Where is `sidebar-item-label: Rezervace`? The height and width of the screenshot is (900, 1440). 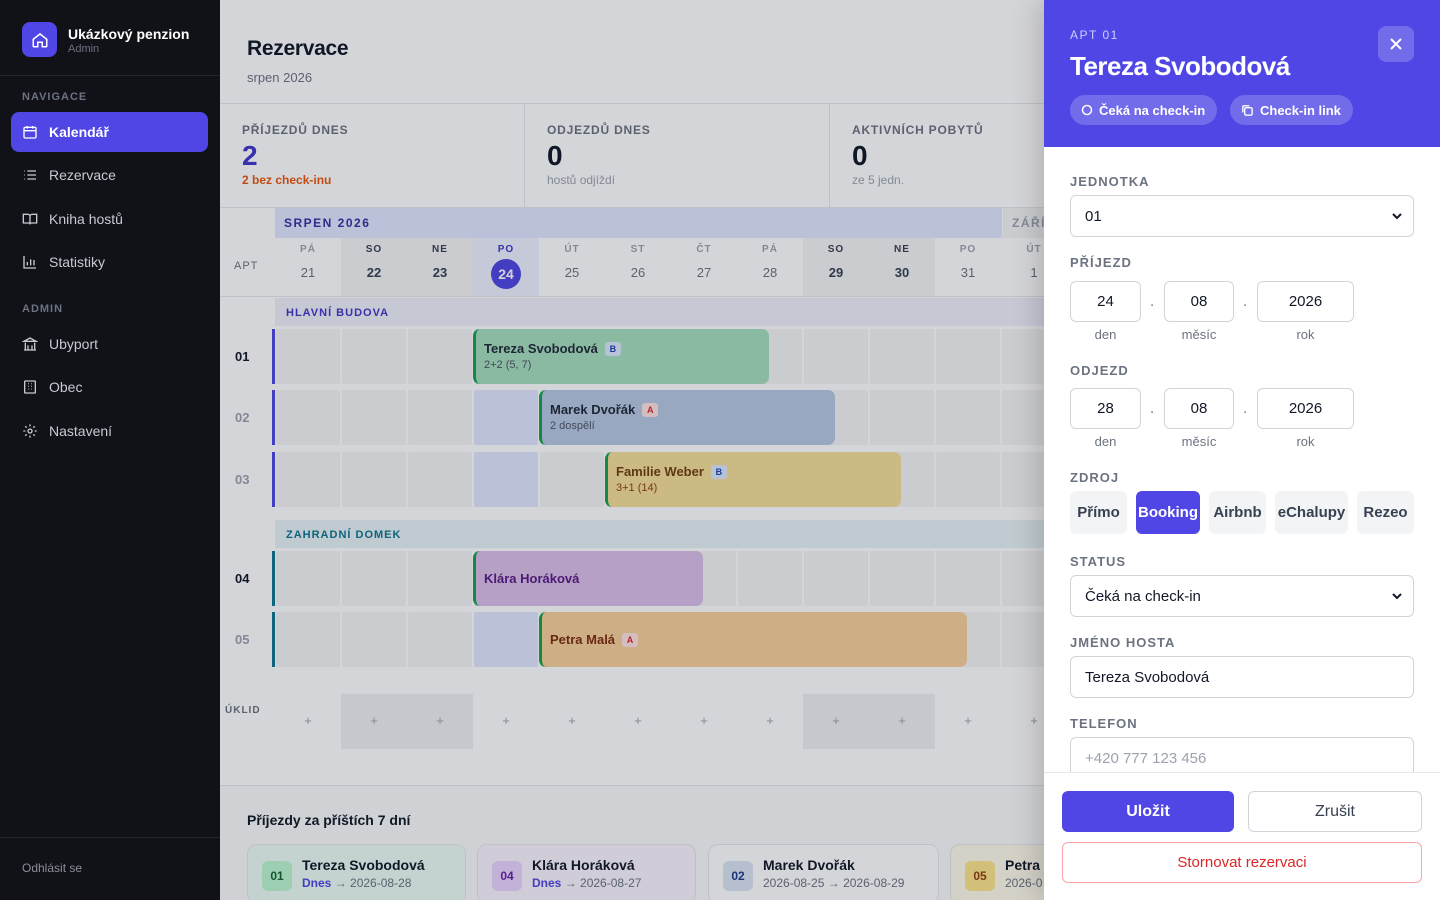 sidebar-item-label: Rezervace is located at coordinates (82, 175).